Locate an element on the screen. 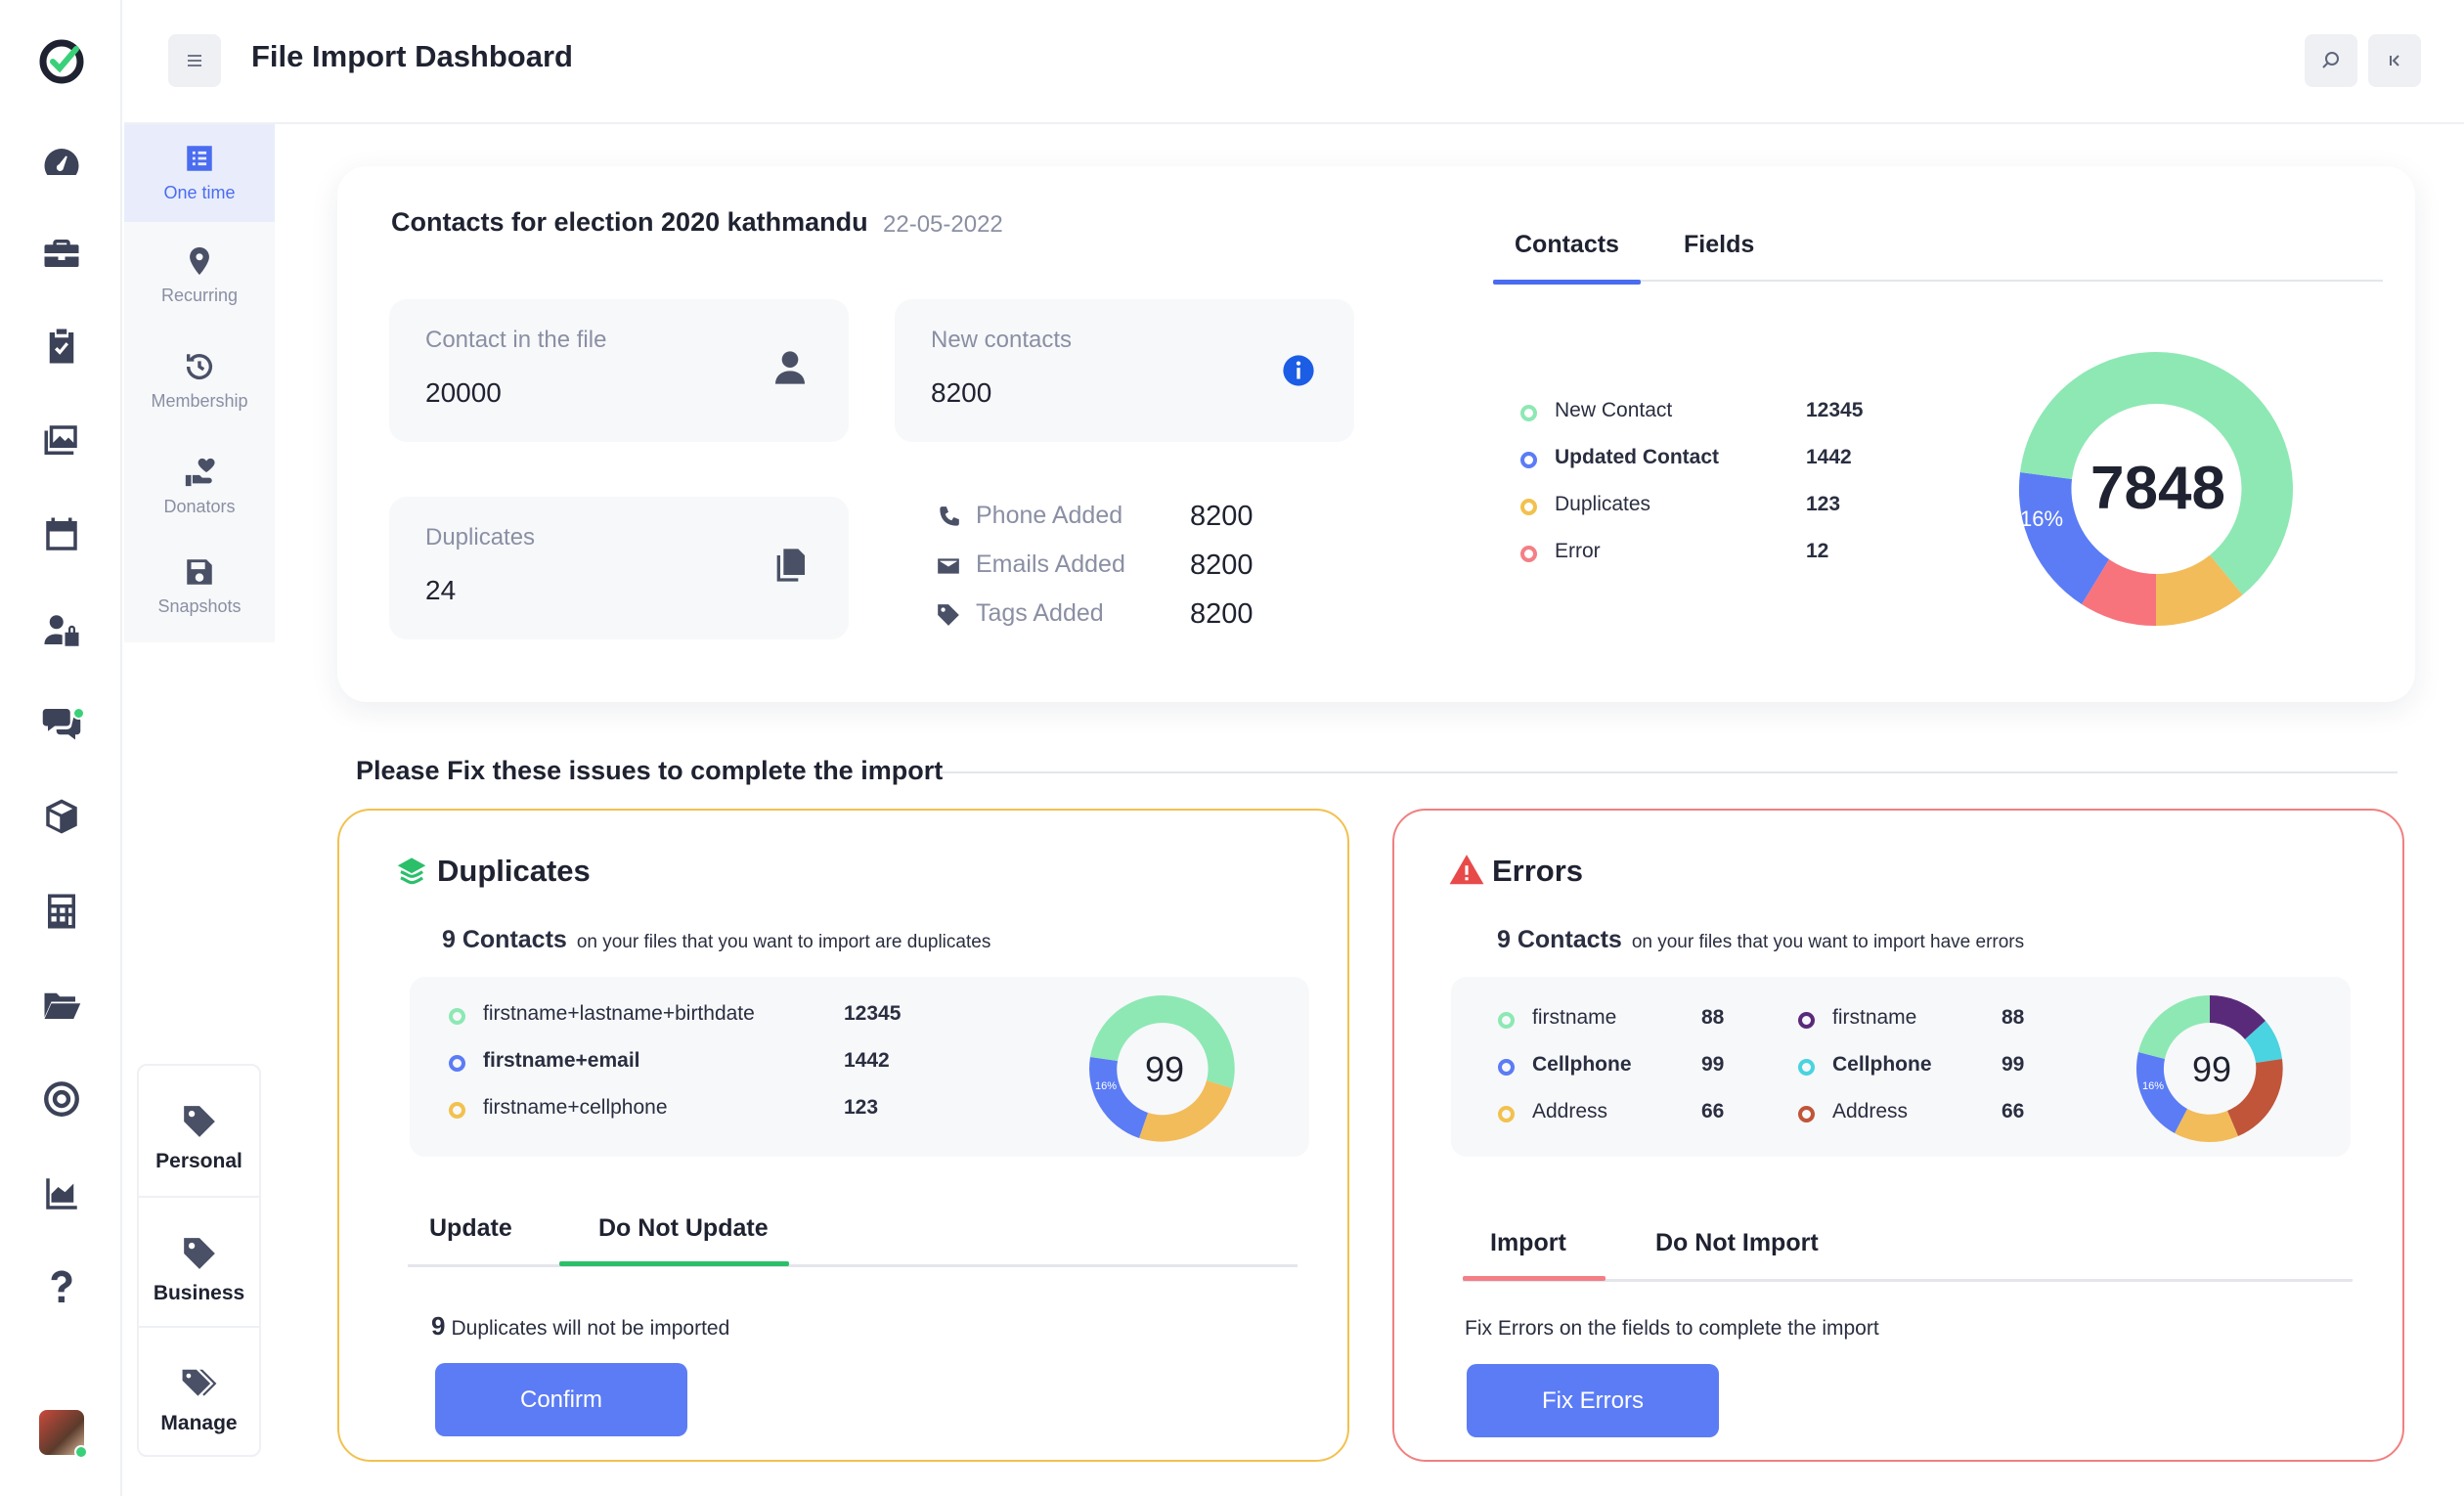  hamburger-menu-button is located at coordinates (194, 60).